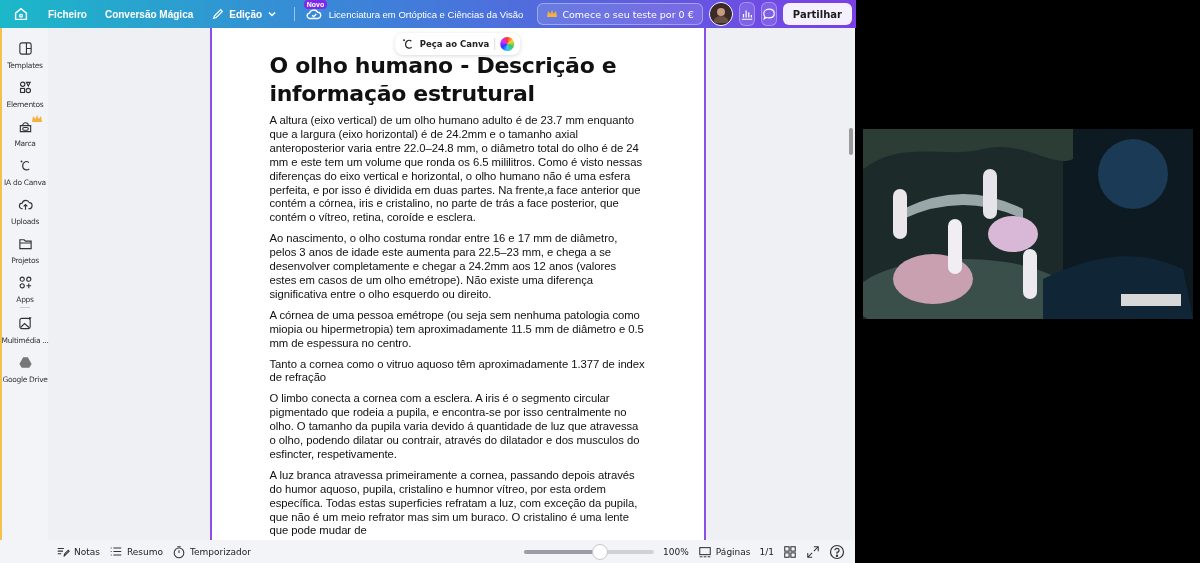 The height and width of the screenshot is (563, 1200). I want to click on image-icon, so click(25, 323).